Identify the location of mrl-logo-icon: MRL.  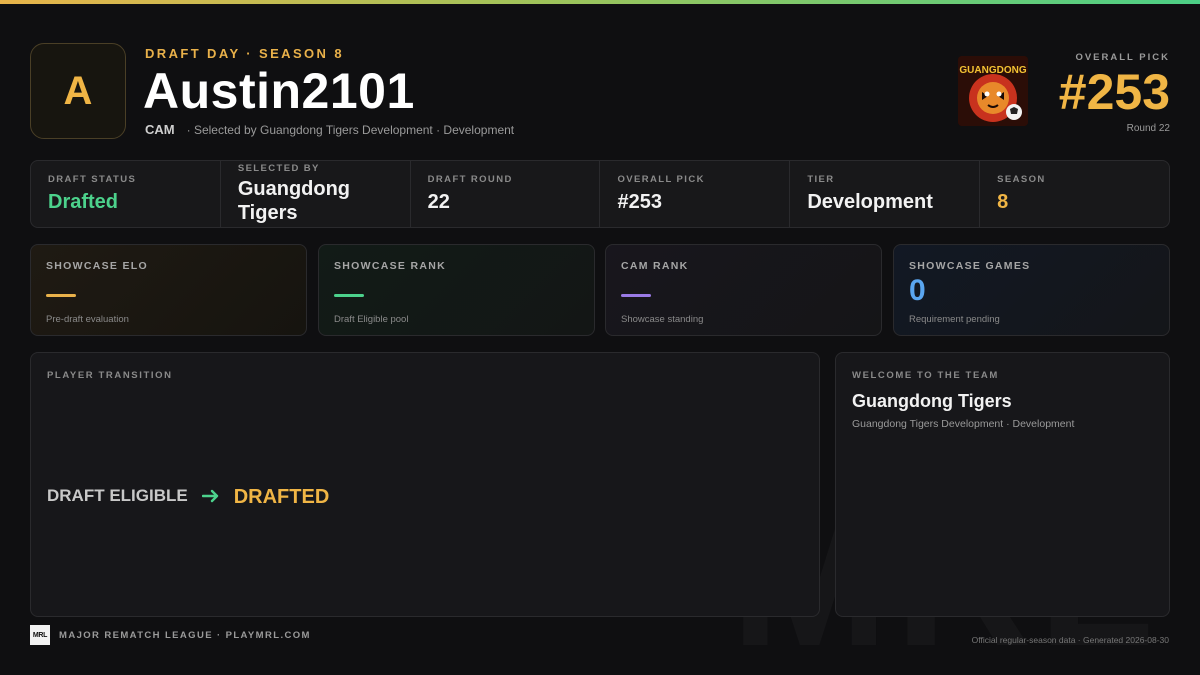
(40, 635).